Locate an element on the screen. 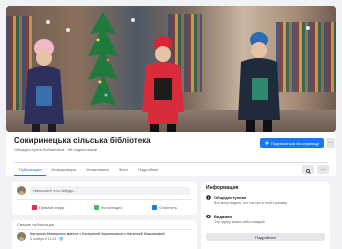 This screenshot has height=249, width=342. visibility-label: Видимая is located at coordinates (223, 216).